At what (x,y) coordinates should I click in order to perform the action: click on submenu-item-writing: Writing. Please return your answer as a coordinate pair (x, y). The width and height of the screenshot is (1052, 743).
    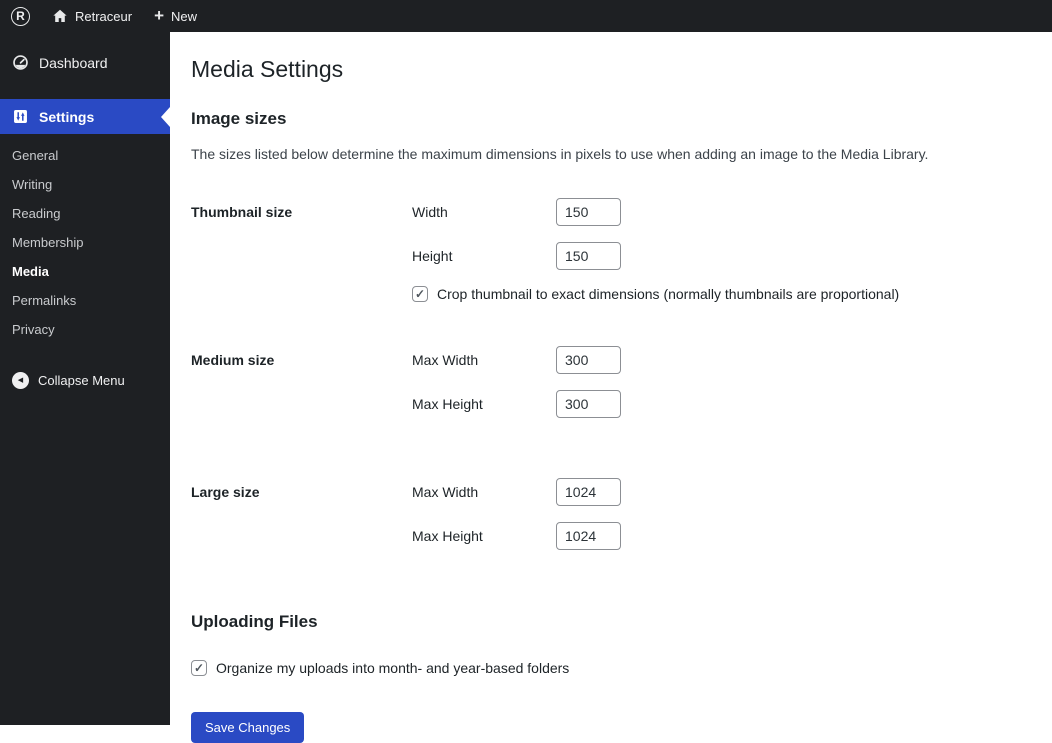
    Looking at the image, I should click on (85, 184).